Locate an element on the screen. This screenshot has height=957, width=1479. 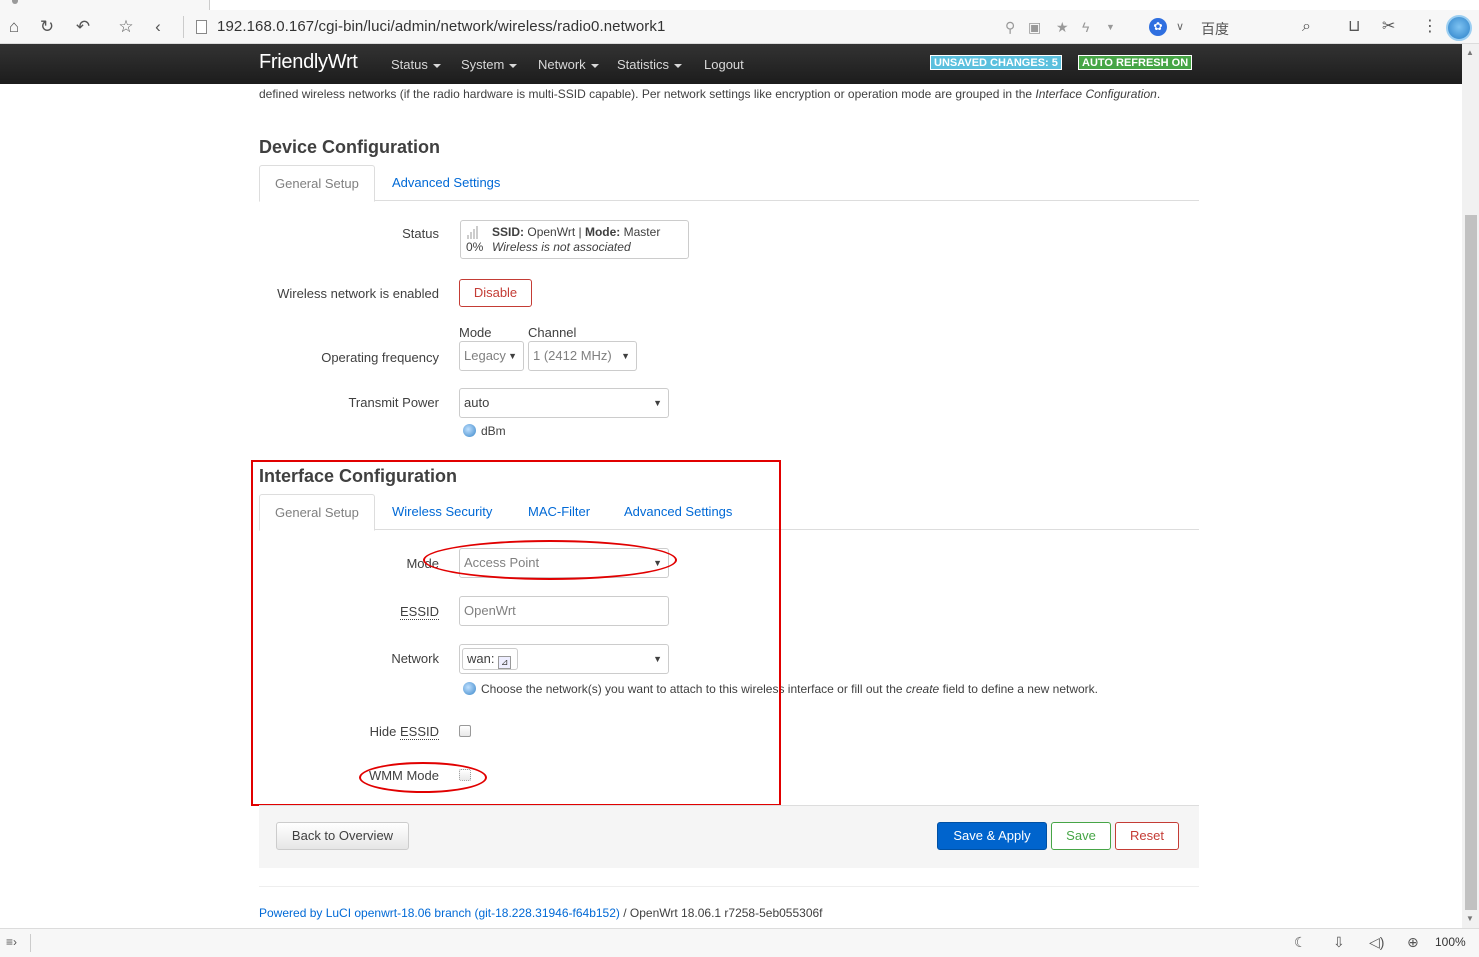
save-apply-button: Save & Apply is located at coordinates (992, 836).